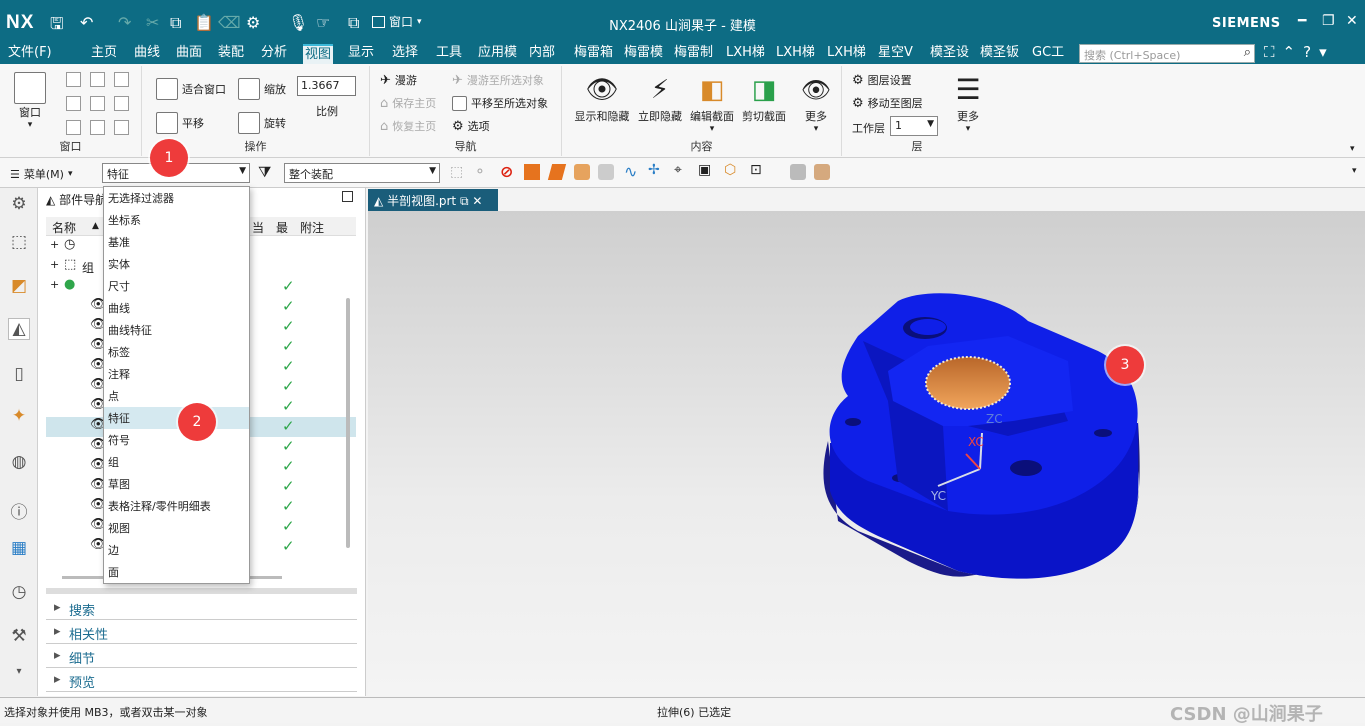 The width and height of the screenshot is (1365, 726). I want to click on view-style-icon, so click(798, 172).